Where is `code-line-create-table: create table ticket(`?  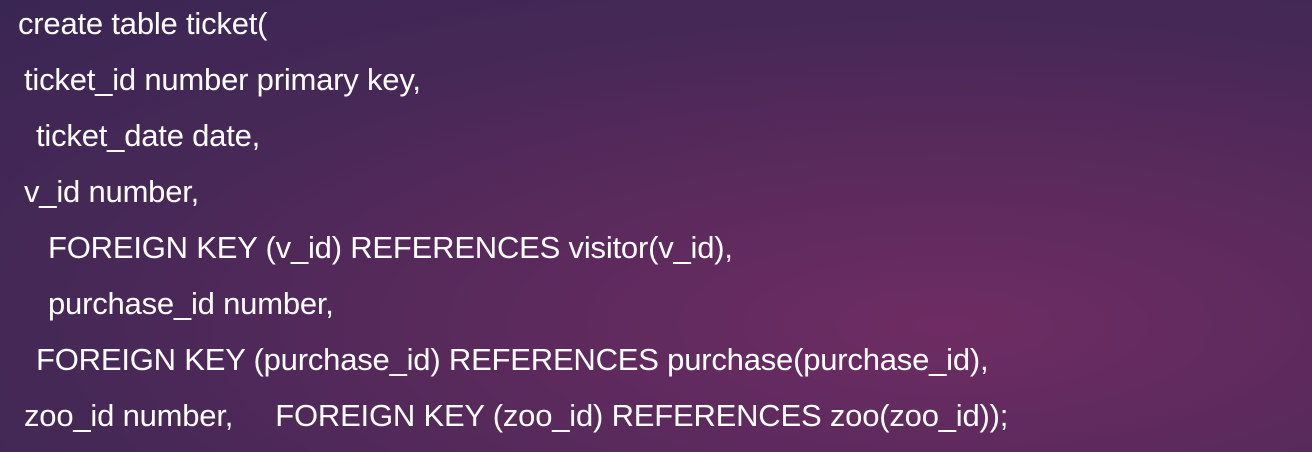
code-line-create-table: create table ticket( is located at coordinates (143, 23).